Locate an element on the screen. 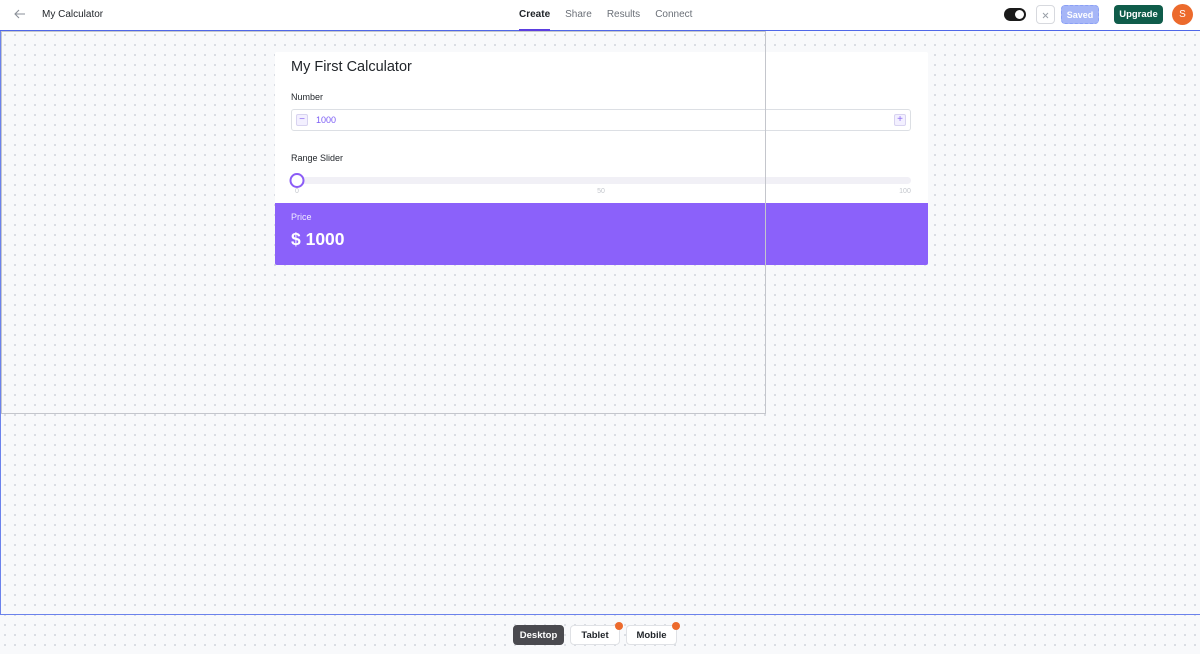 The width and height of the screenshot is (1200, 654). main-tabs: Create Share Results Connect is located at coordinates (605, 15).